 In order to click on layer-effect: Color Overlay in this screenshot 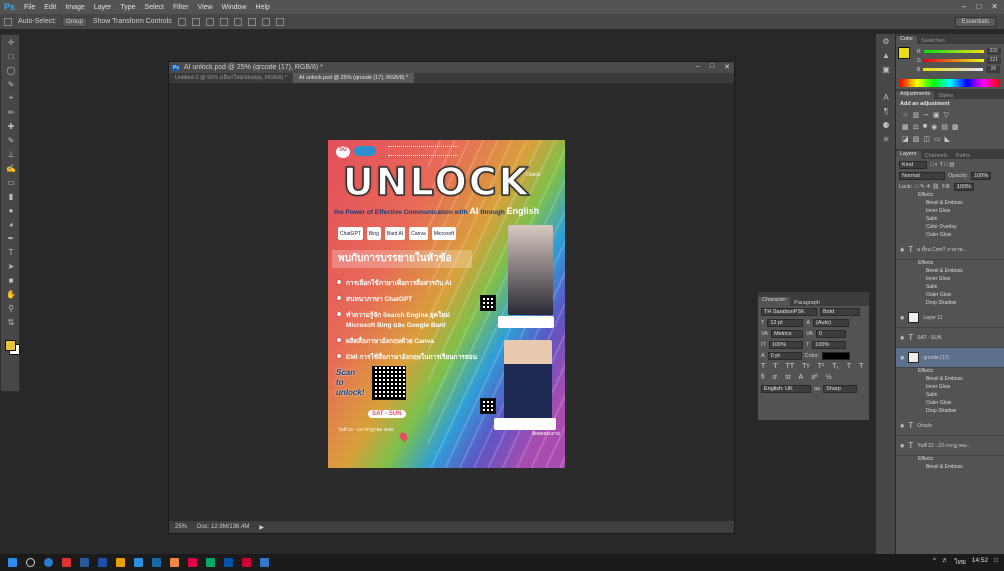, I will do `click(950, 228)`.